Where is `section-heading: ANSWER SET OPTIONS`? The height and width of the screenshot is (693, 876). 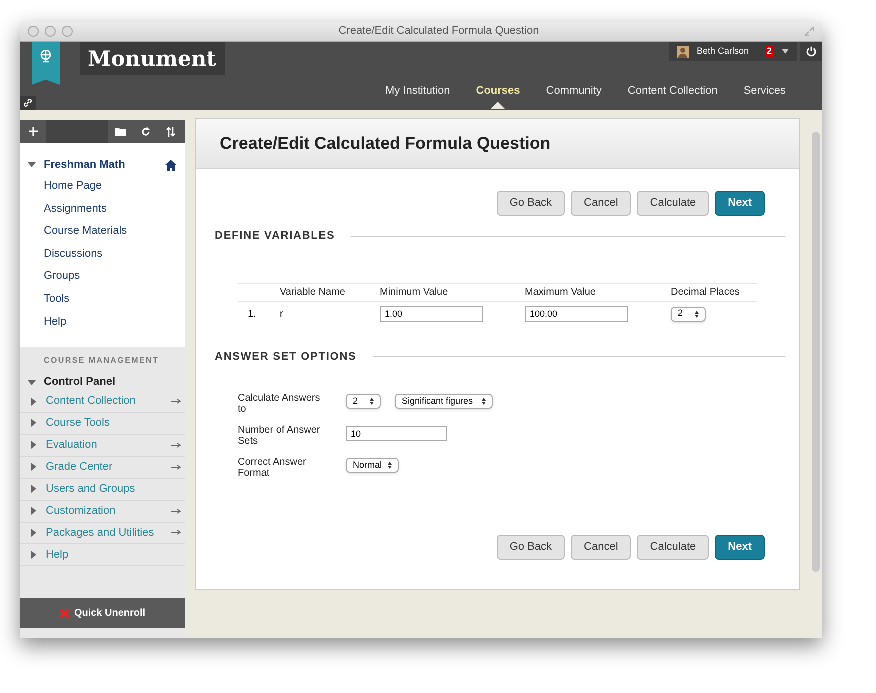 section-heading: ANSWER SET OPTIONS is located at coordinates (286, 357).